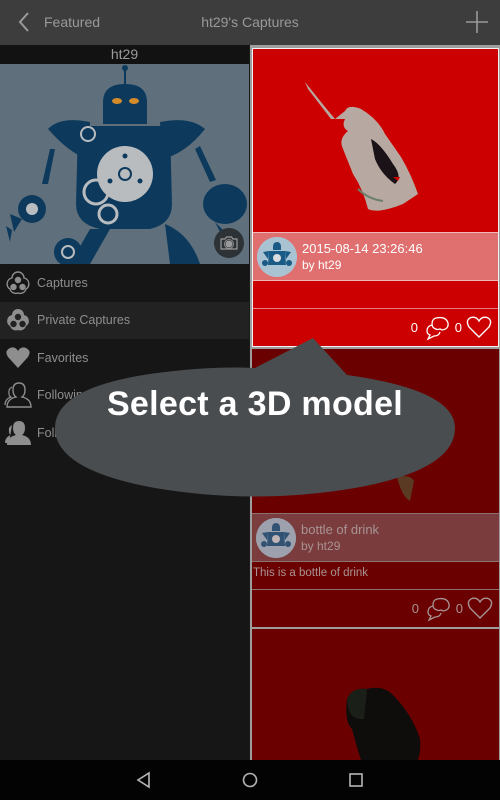 The image size is (500, 800). What do you see at coordinates (124, 54) in the screenshot?
I see `profile-username: ht29` at bounding box center [124, 54].